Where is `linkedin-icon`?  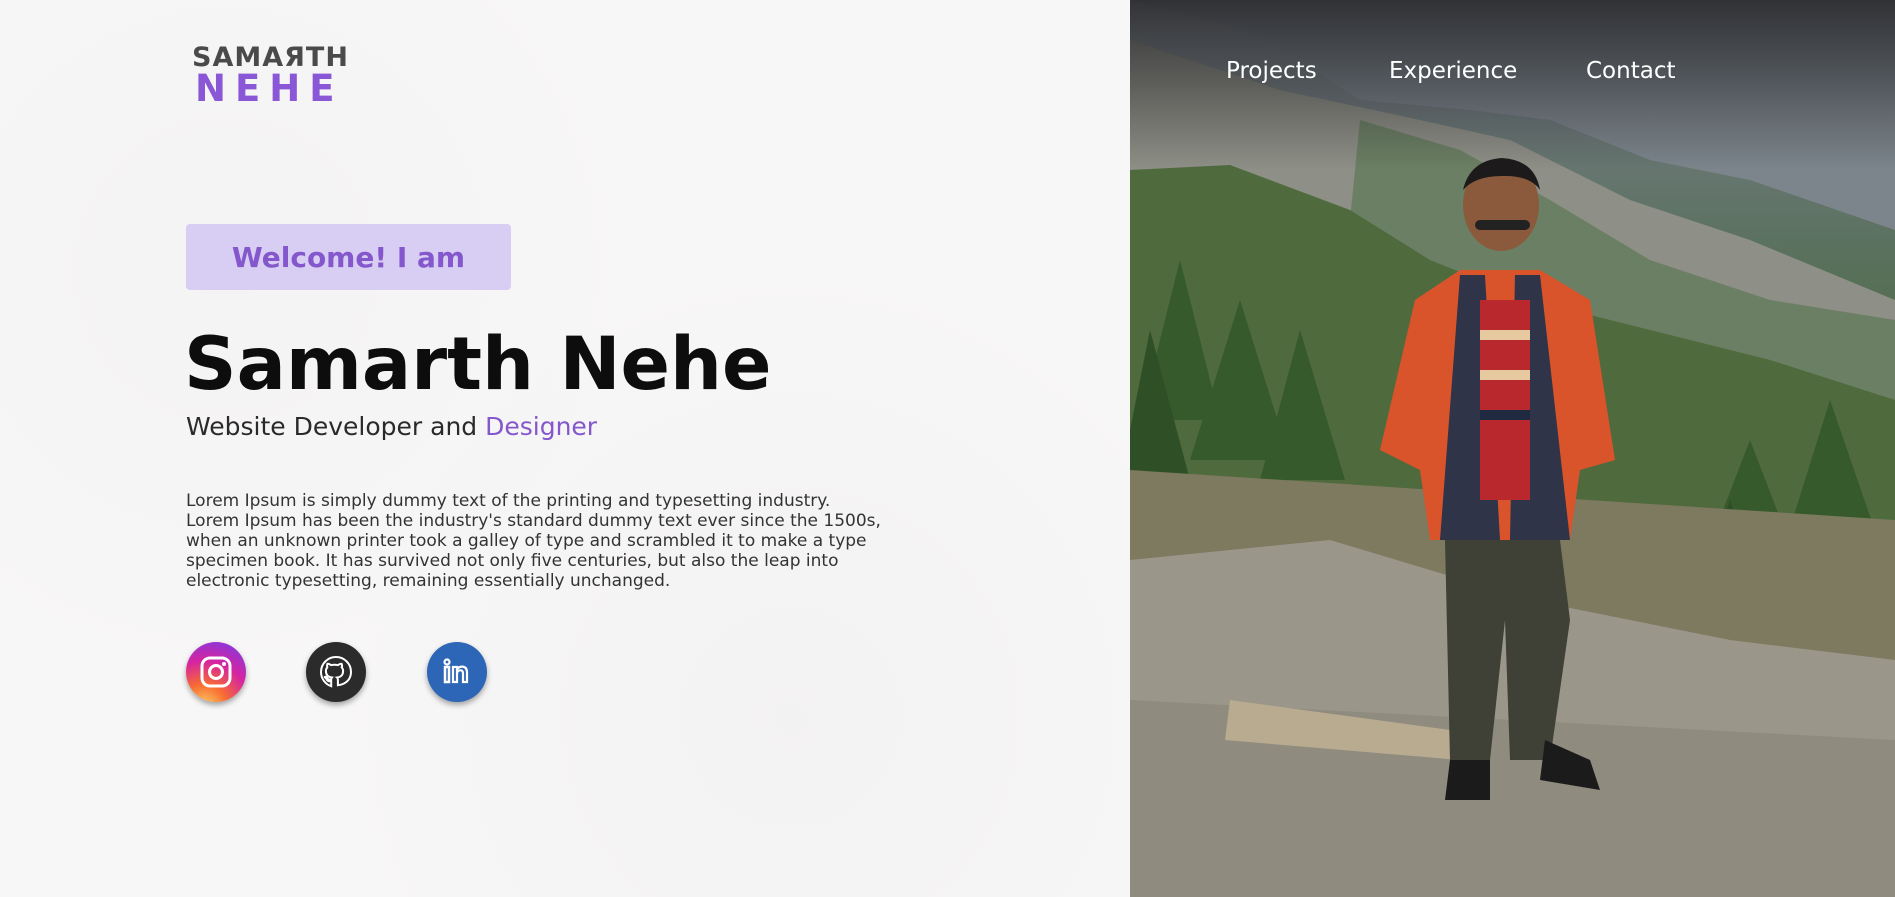 linkedin-icon is located at coordinates (456, 671).